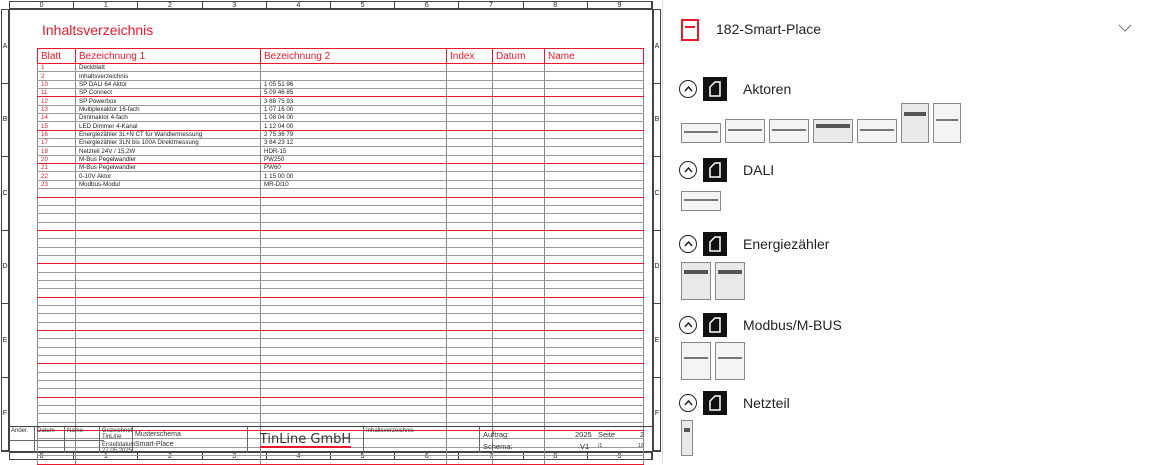 This screenshot has width=1150, height=465. What do you see at coordinates (340, 185) in the screenshot?
I see `table-row: 23 Modbus-Modul MR-DI10` at bounding box center [340, 185].